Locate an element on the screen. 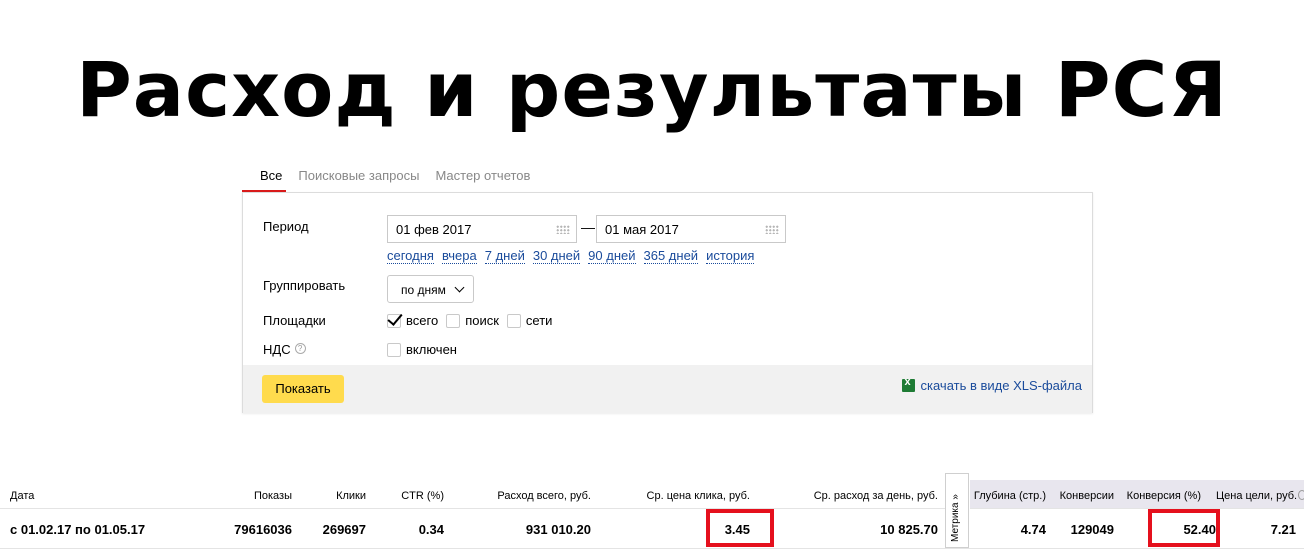  col-header-date: Дата is located at coordinates (22, 496).